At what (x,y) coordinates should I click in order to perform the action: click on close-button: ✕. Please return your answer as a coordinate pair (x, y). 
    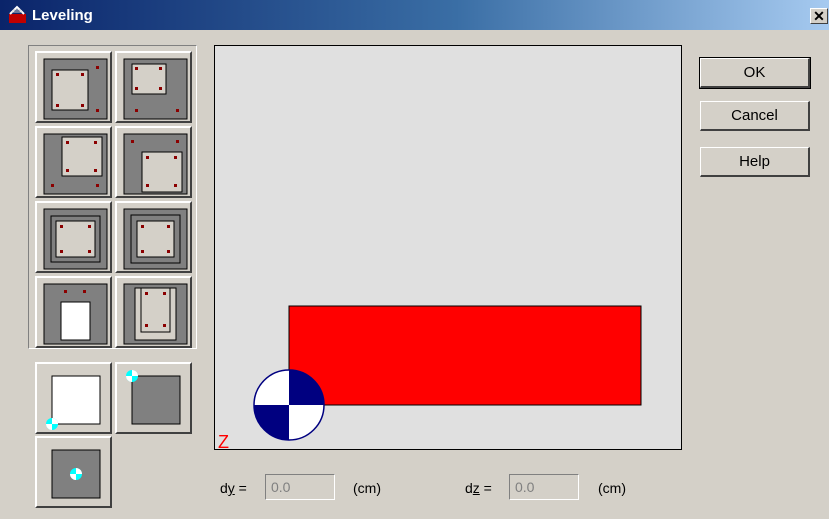
    Looking at the image, I should click on (819, 16).